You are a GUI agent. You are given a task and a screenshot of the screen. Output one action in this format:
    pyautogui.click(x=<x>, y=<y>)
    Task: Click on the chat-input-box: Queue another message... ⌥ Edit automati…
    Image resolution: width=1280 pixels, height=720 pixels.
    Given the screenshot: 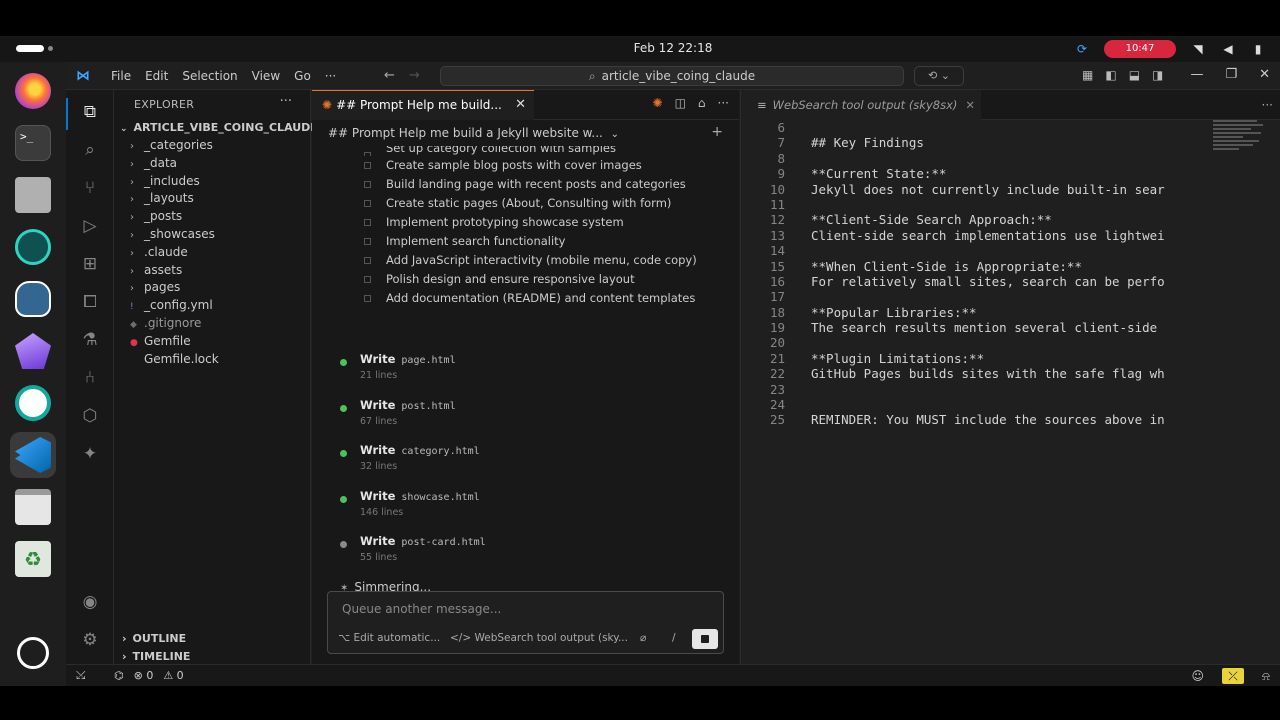 What is the action you would take?
    pyautogui.click(x=525, y=622)
    